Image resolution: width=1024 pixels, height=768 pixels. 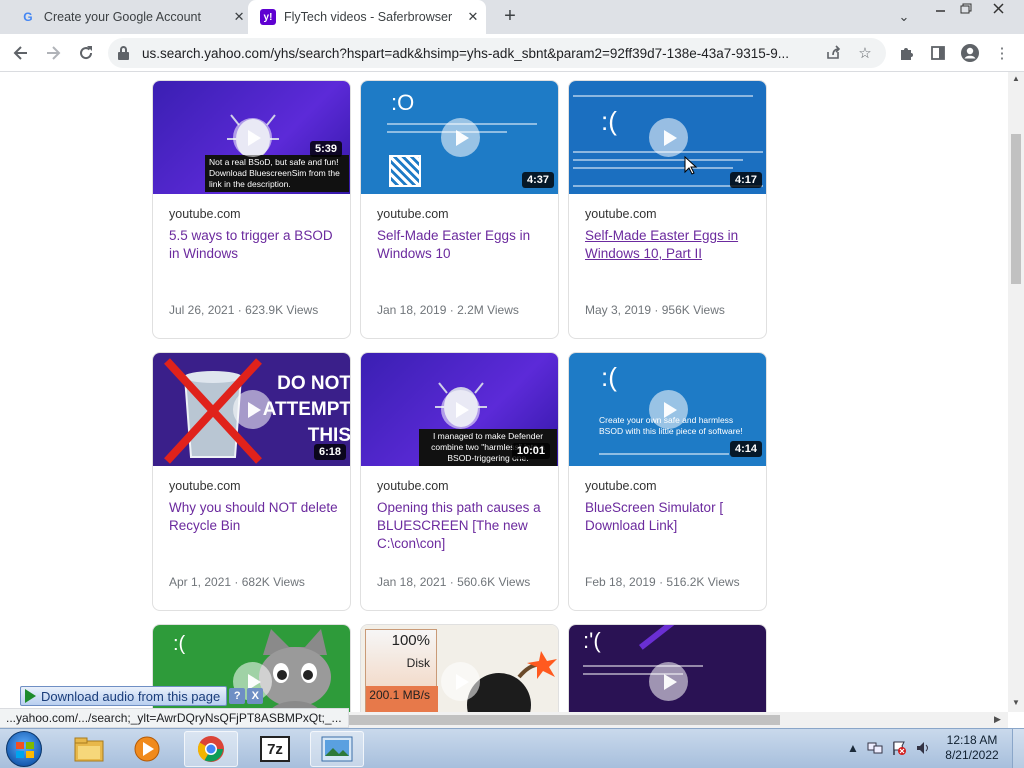 What do you see at coordinates (1016, 702) in the screenshot?
I see `scroll-down-arrow-icon: ▼` at bounding box center [1016, 702].